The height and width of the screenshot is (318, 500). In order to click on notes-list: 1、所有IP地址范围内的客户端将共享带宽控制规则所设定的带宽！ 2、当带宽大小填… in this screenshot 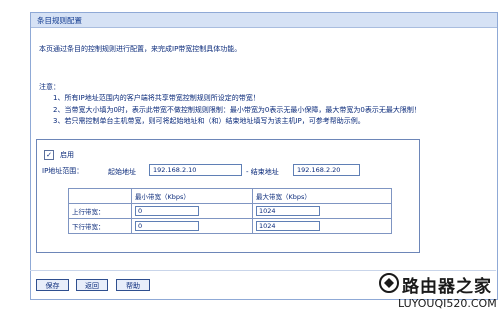, I will do `click(271, 110)`.